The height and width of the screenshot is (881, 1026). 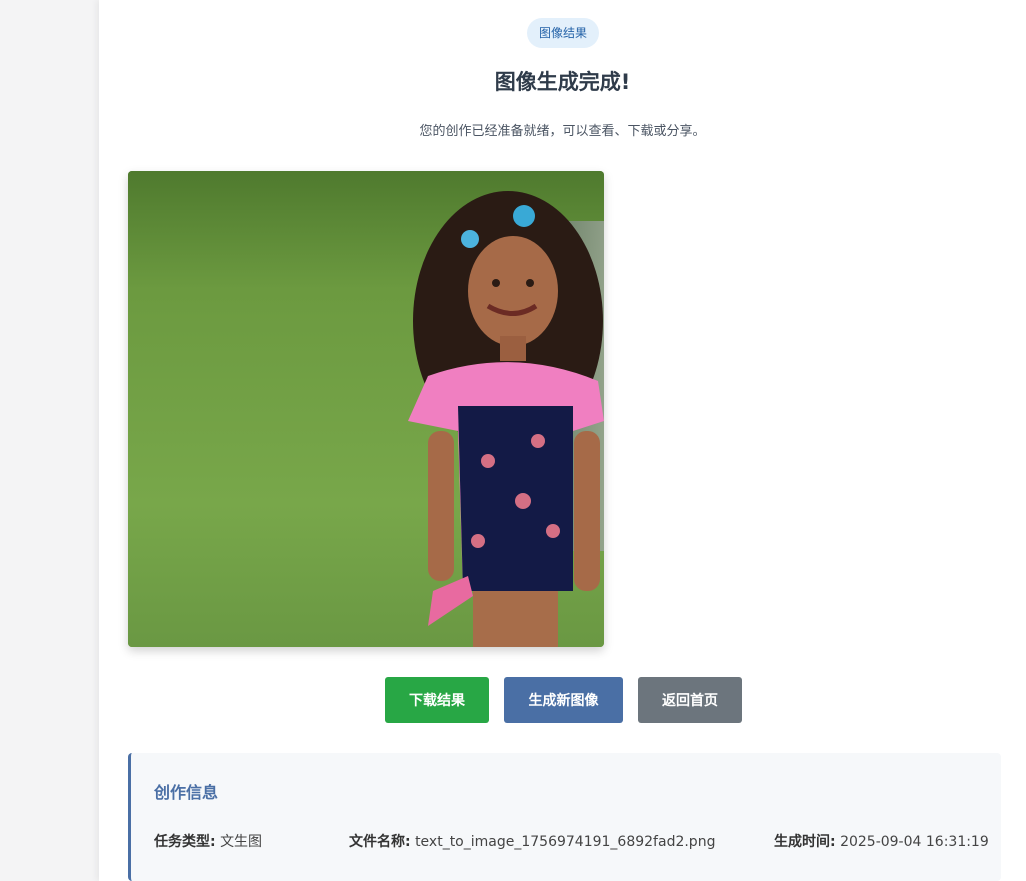 What do you see at coordinates (241, 842) in the screenshot?
I see `task-type-value: 文生图` at bounding box center [241, 842].